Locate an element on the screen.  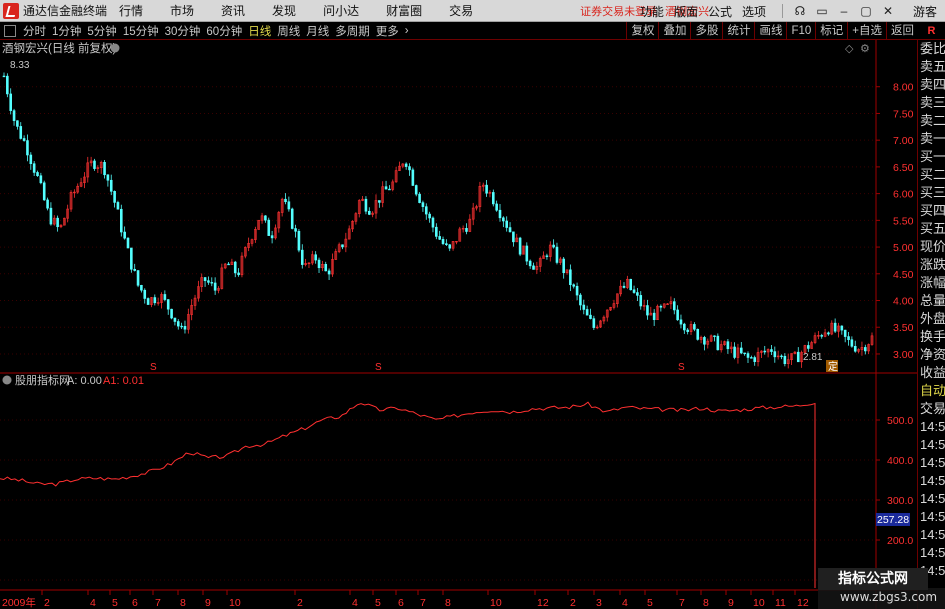
period-30min: 30分钟 is located at coordinates (183, 31).